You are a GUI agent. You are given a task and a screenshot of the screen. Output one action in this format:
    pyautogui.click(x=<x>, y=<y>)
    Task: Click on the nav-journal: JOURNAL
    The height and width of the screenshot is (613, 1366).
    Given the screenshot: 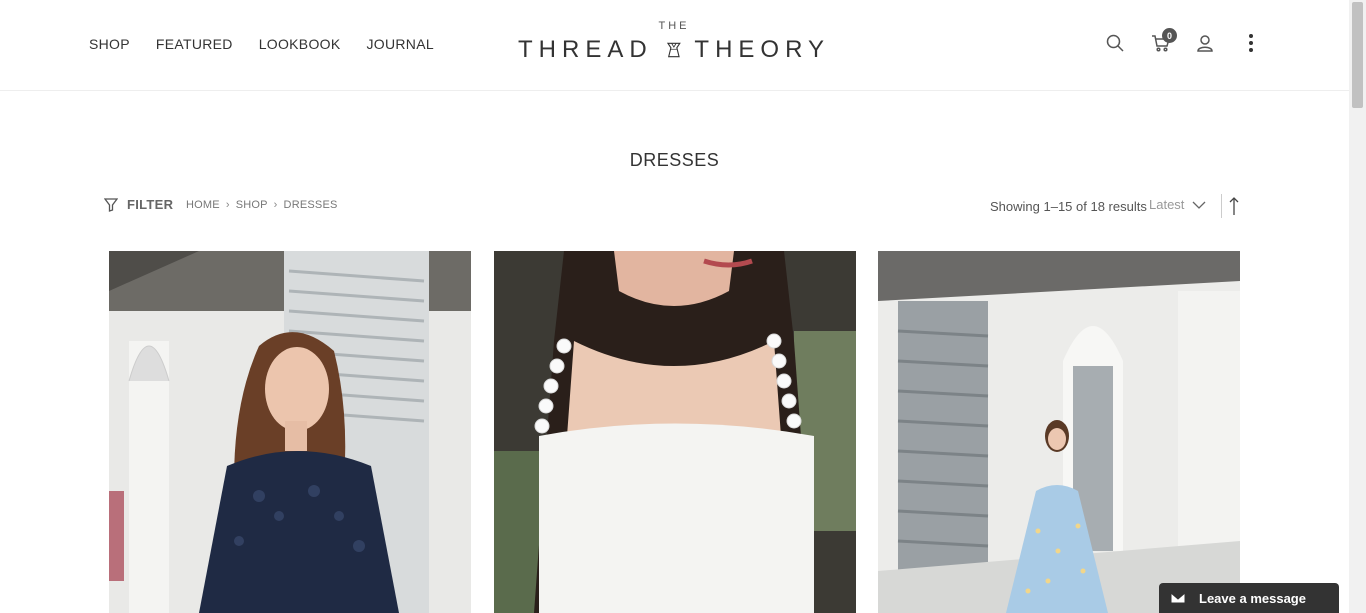 What is the action you would take?
    pyautogui.click(x=399, y=44)
    